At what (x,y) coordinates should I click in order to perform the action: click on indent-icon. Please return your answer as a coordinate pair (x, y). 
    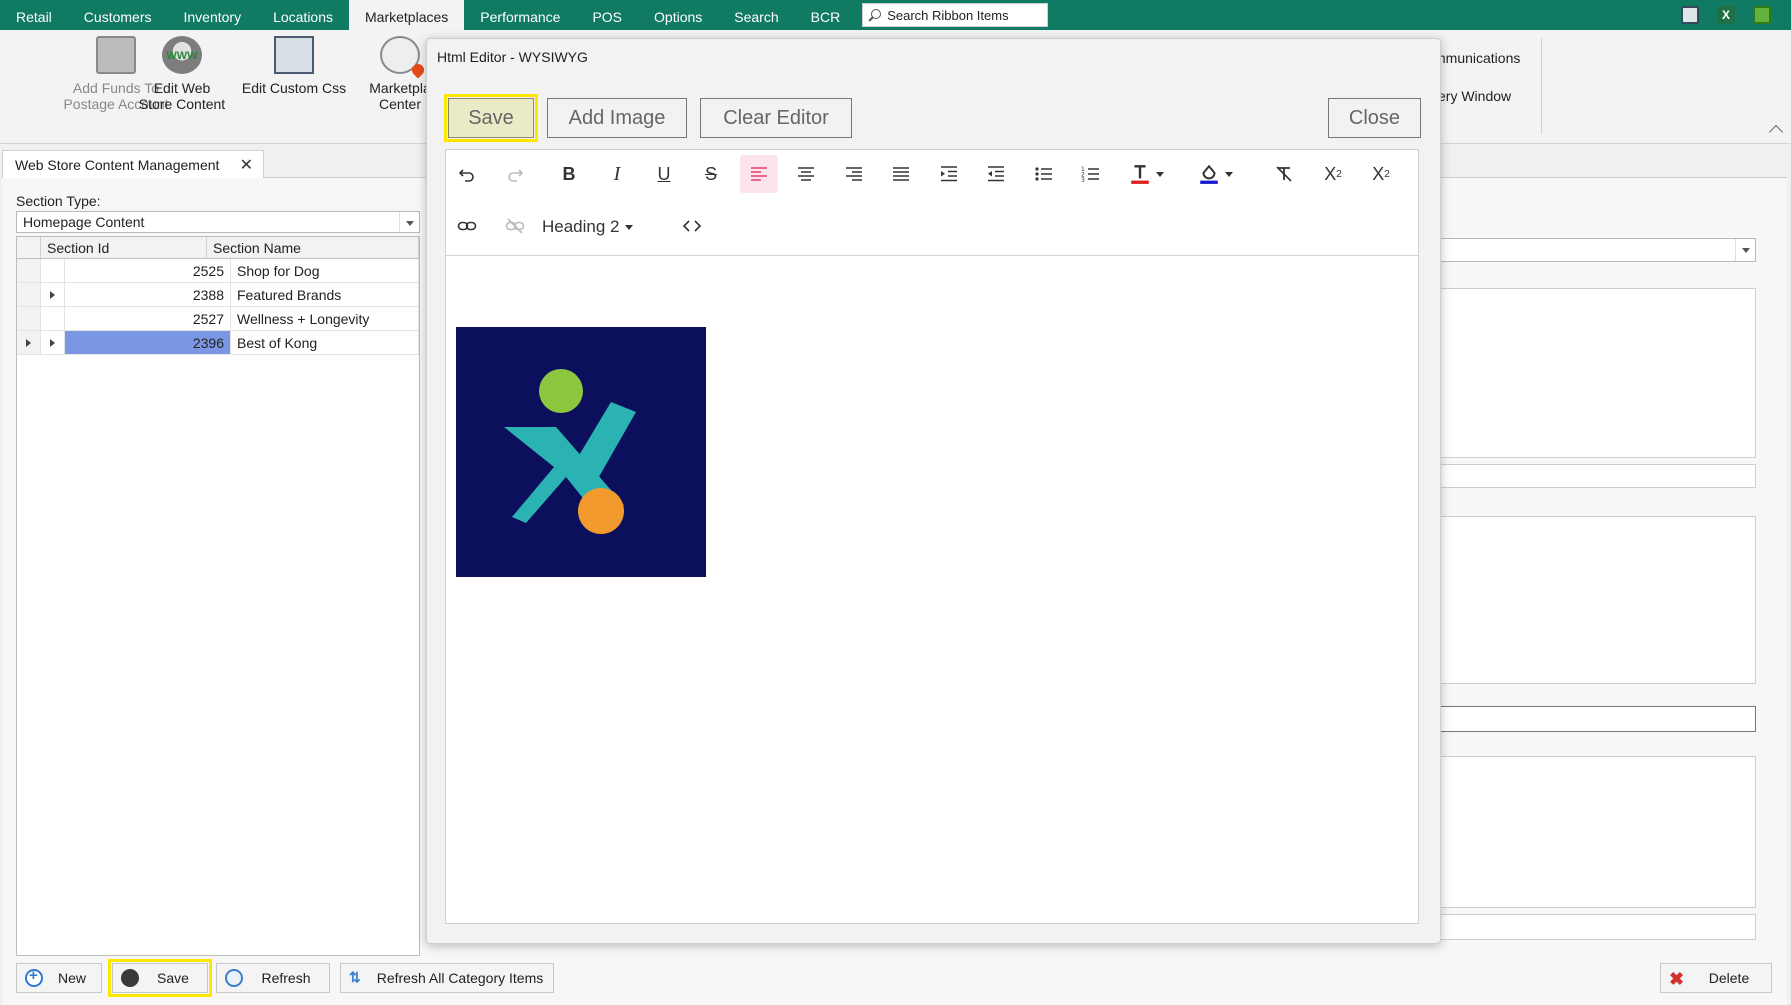
    Looking at the image, I should click on (949, 174).